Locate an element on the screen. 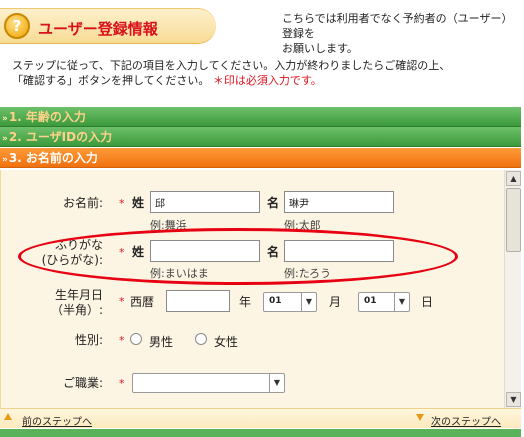  next-step-link: 次のステップへ is located at coordinates (466, 420).